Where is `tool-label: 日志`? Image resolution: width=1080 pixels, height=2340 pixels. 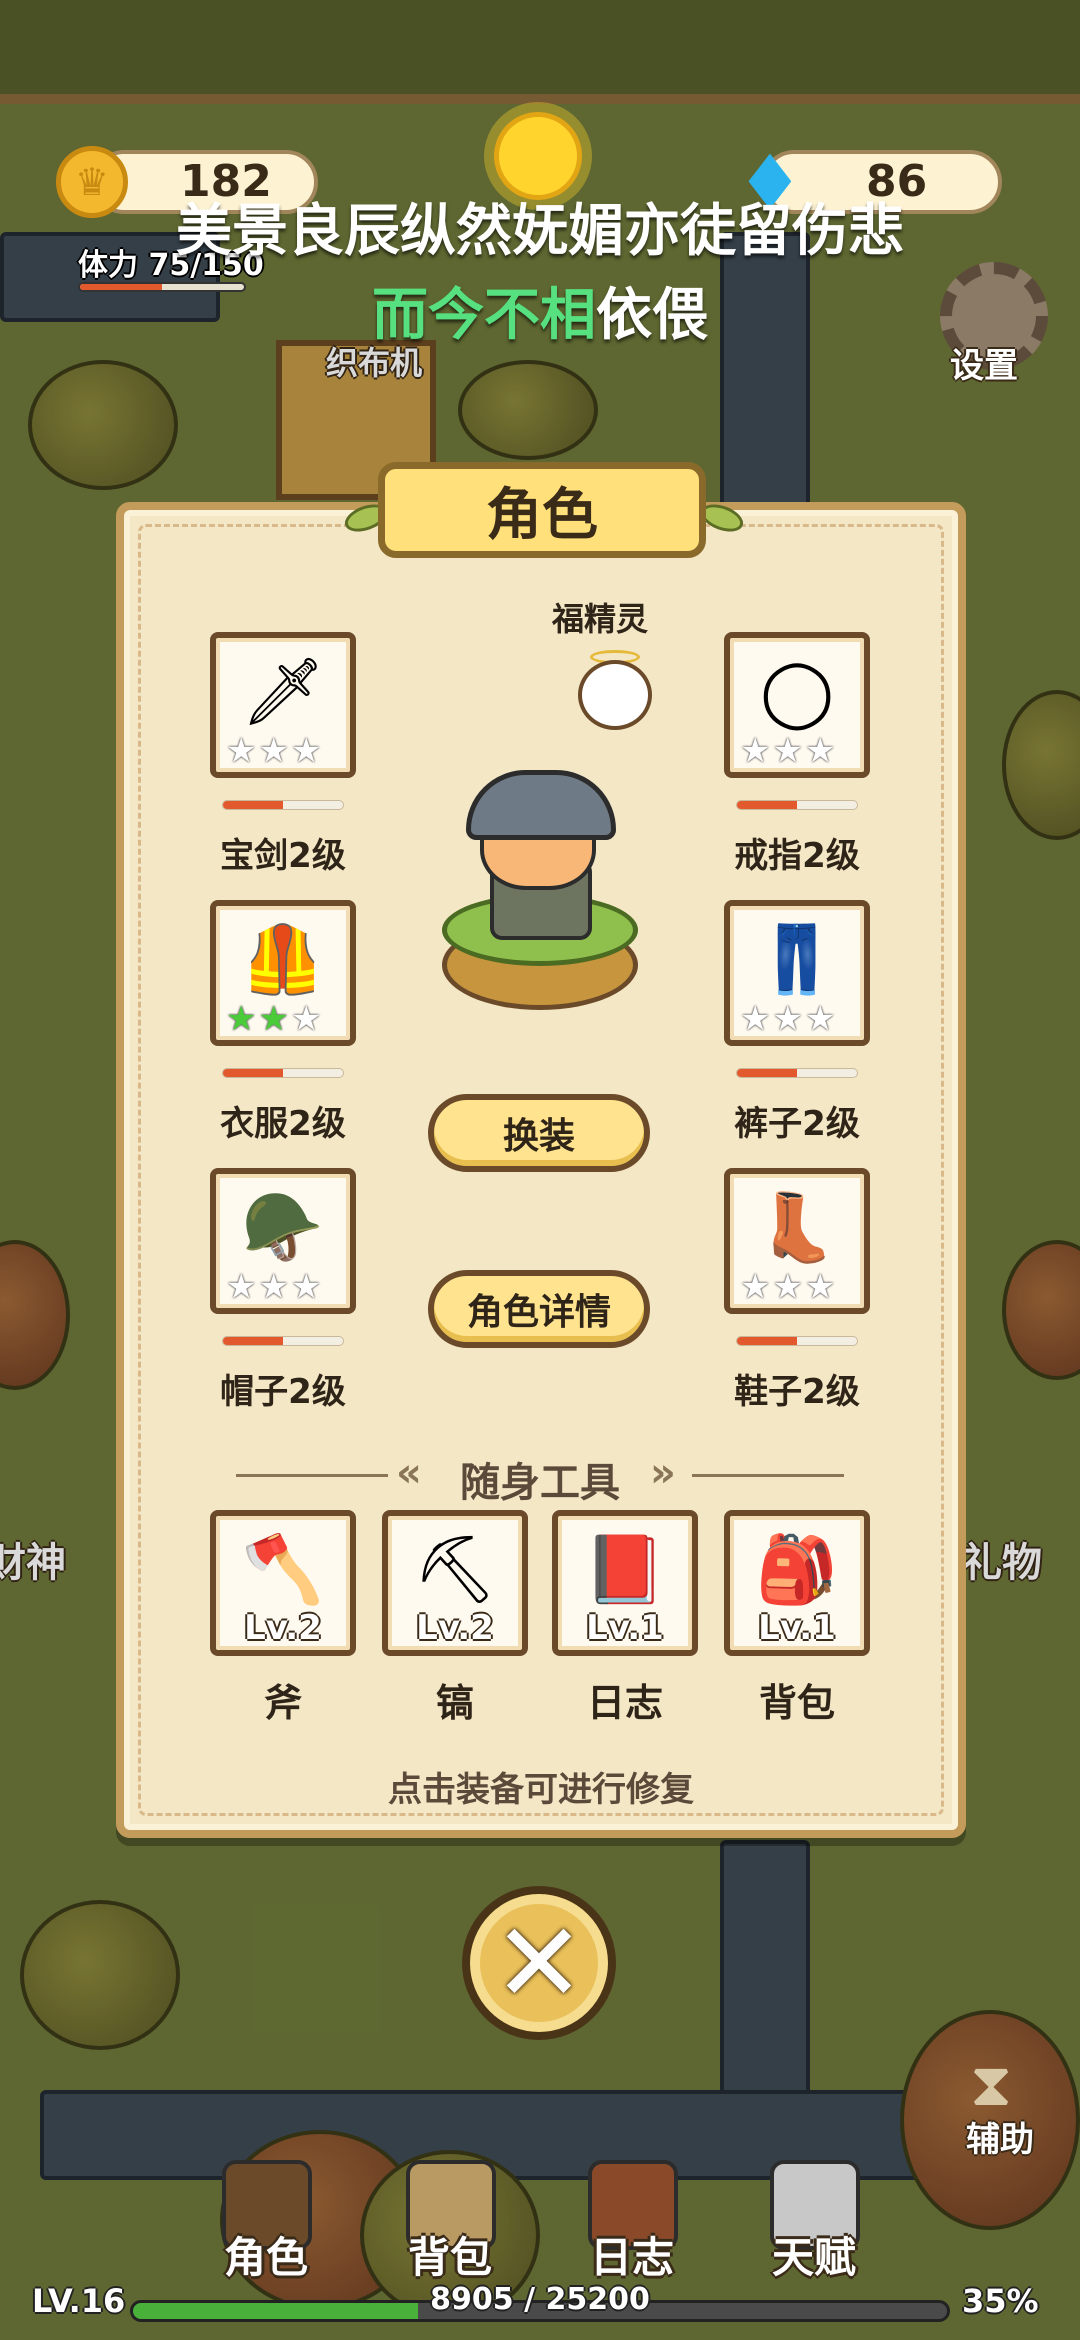
tool-label: 日志 is located at coordinates (624, 1703).